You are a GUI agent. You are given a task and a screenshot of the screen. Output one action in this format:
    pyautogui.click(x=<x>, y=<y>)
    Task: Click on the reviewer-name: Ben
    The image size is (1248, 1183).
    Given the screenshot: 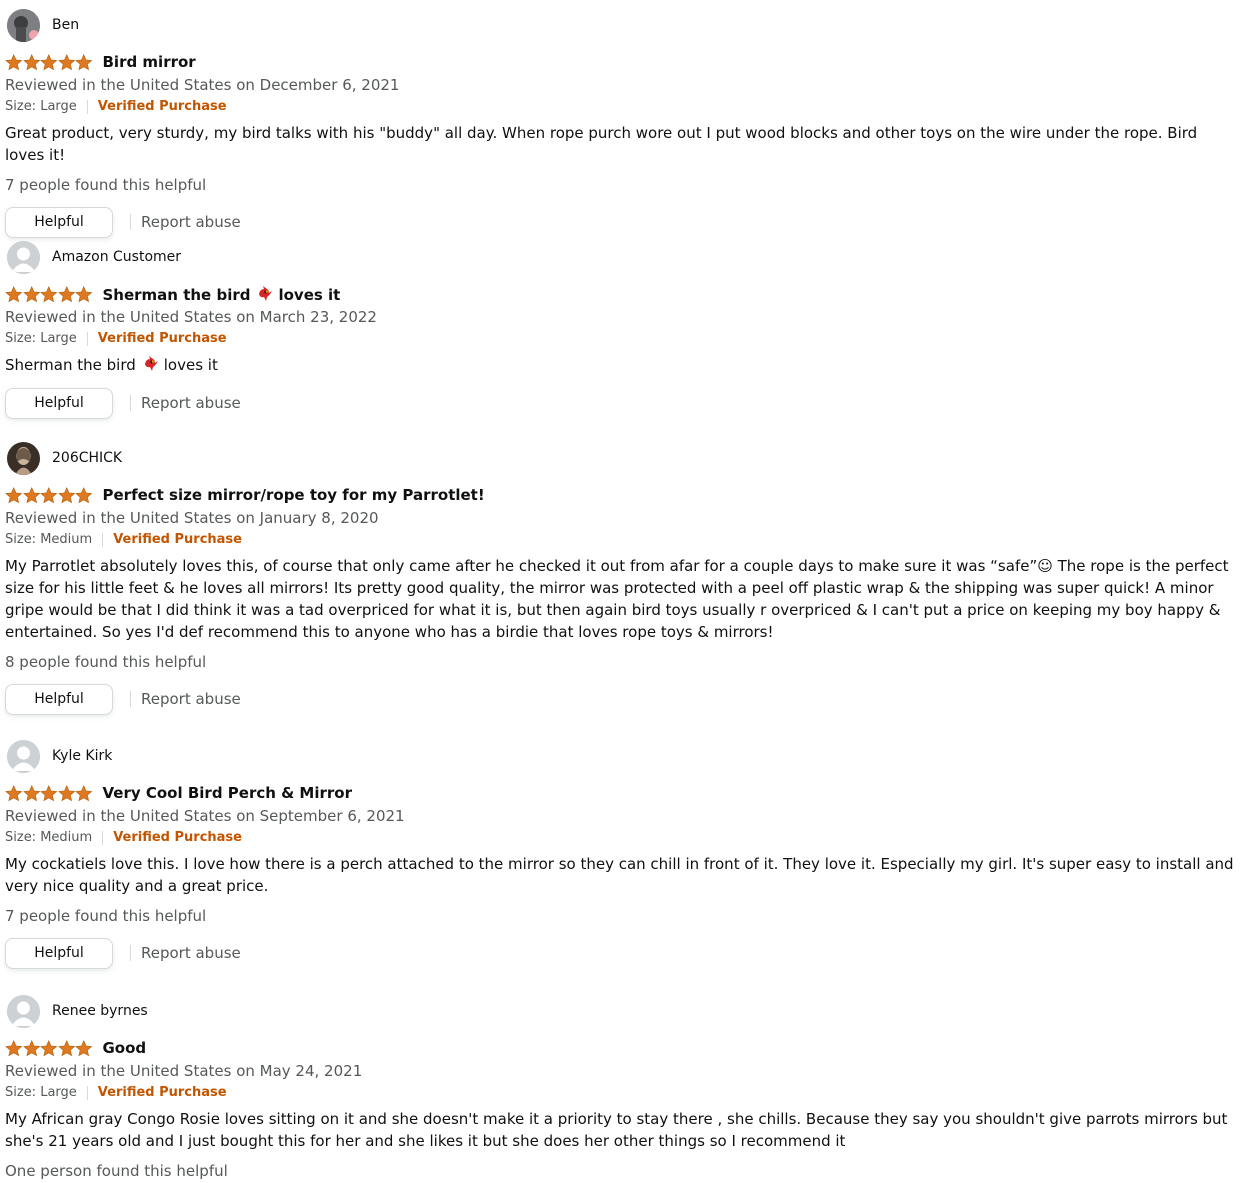 What is the action you would take?
    pyautogui.click(x=66, y=25)
    